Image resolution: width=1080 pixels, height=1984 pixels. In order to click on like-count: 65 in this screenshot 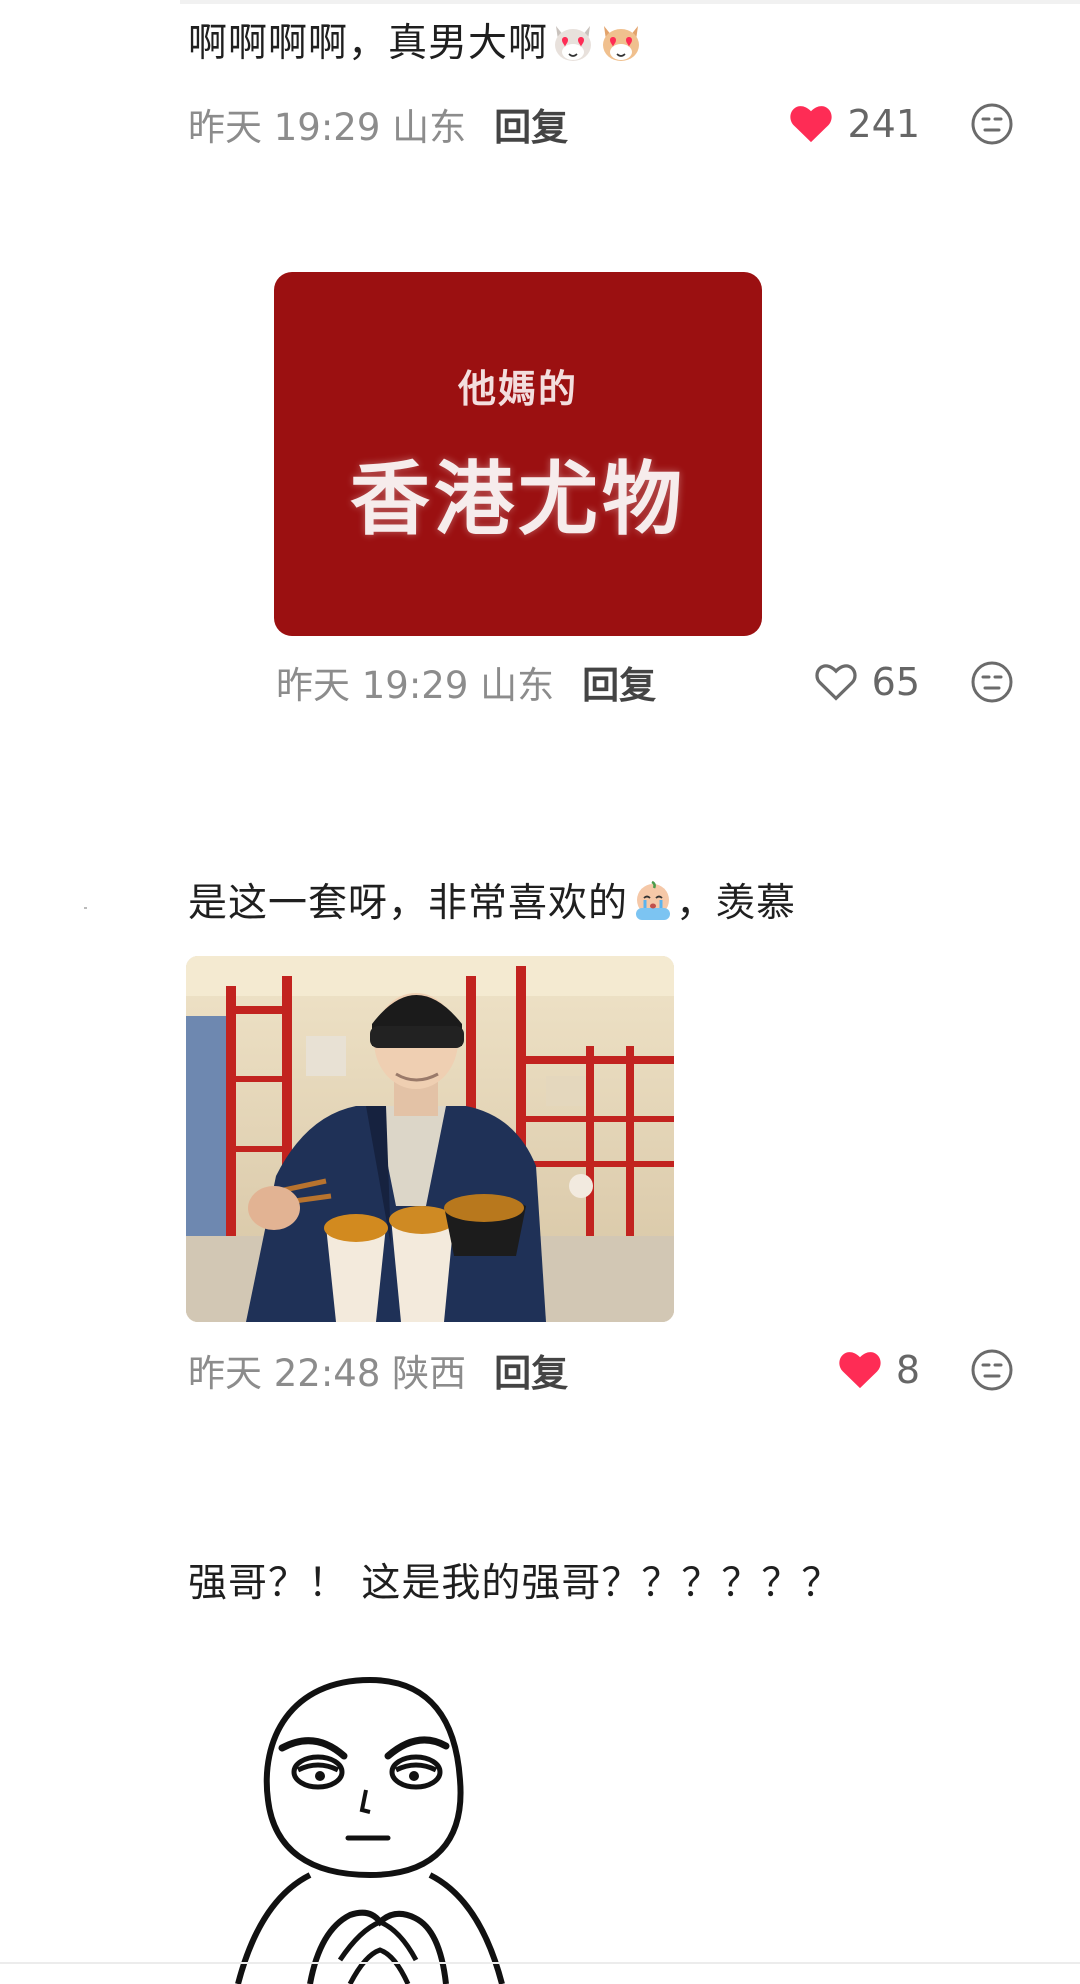, I will do `click(895, 682)`.